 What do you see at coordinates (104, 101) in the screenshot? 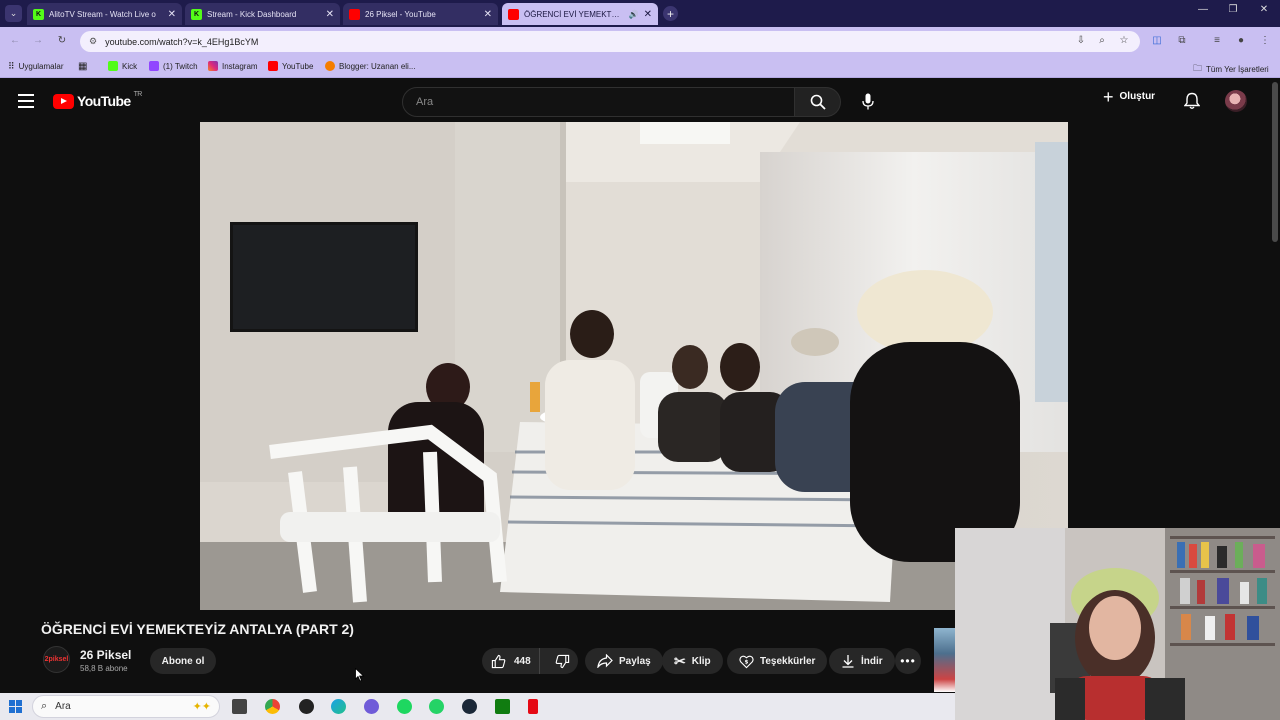
I see `logo-text: YouTube` at bounding box center [104, 101].